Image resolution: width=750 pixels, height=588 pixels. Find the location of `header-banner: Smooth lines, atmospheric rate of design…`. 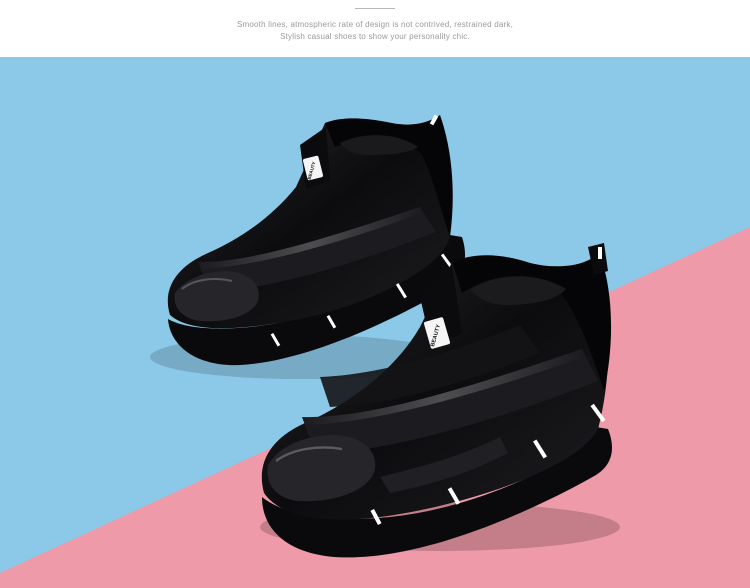

header-banner: Smooth lines, atmospheric rate of design… is located at coordinates (375, 28).